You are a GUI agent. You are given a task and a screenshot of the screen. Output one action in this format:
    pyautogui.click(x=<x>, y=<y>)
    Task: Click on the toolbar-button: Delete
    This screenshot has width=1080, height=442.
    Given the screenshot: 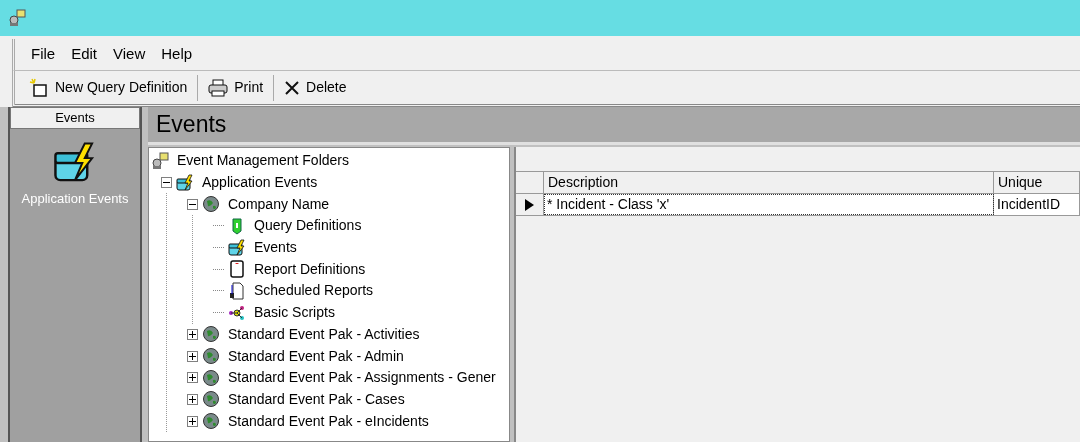 What is the action you would take?
    pyautogui.click(x=315, y=87)
    